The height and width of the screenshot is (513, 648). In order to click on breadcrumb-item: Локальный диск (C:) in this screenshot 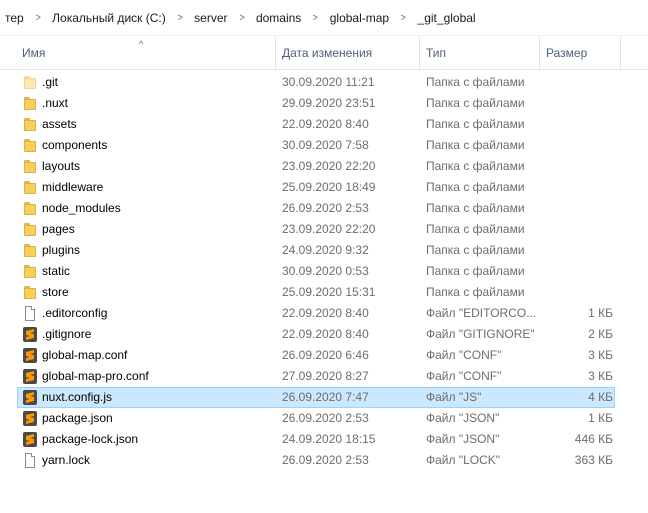, I will do `click(109, 18)`.